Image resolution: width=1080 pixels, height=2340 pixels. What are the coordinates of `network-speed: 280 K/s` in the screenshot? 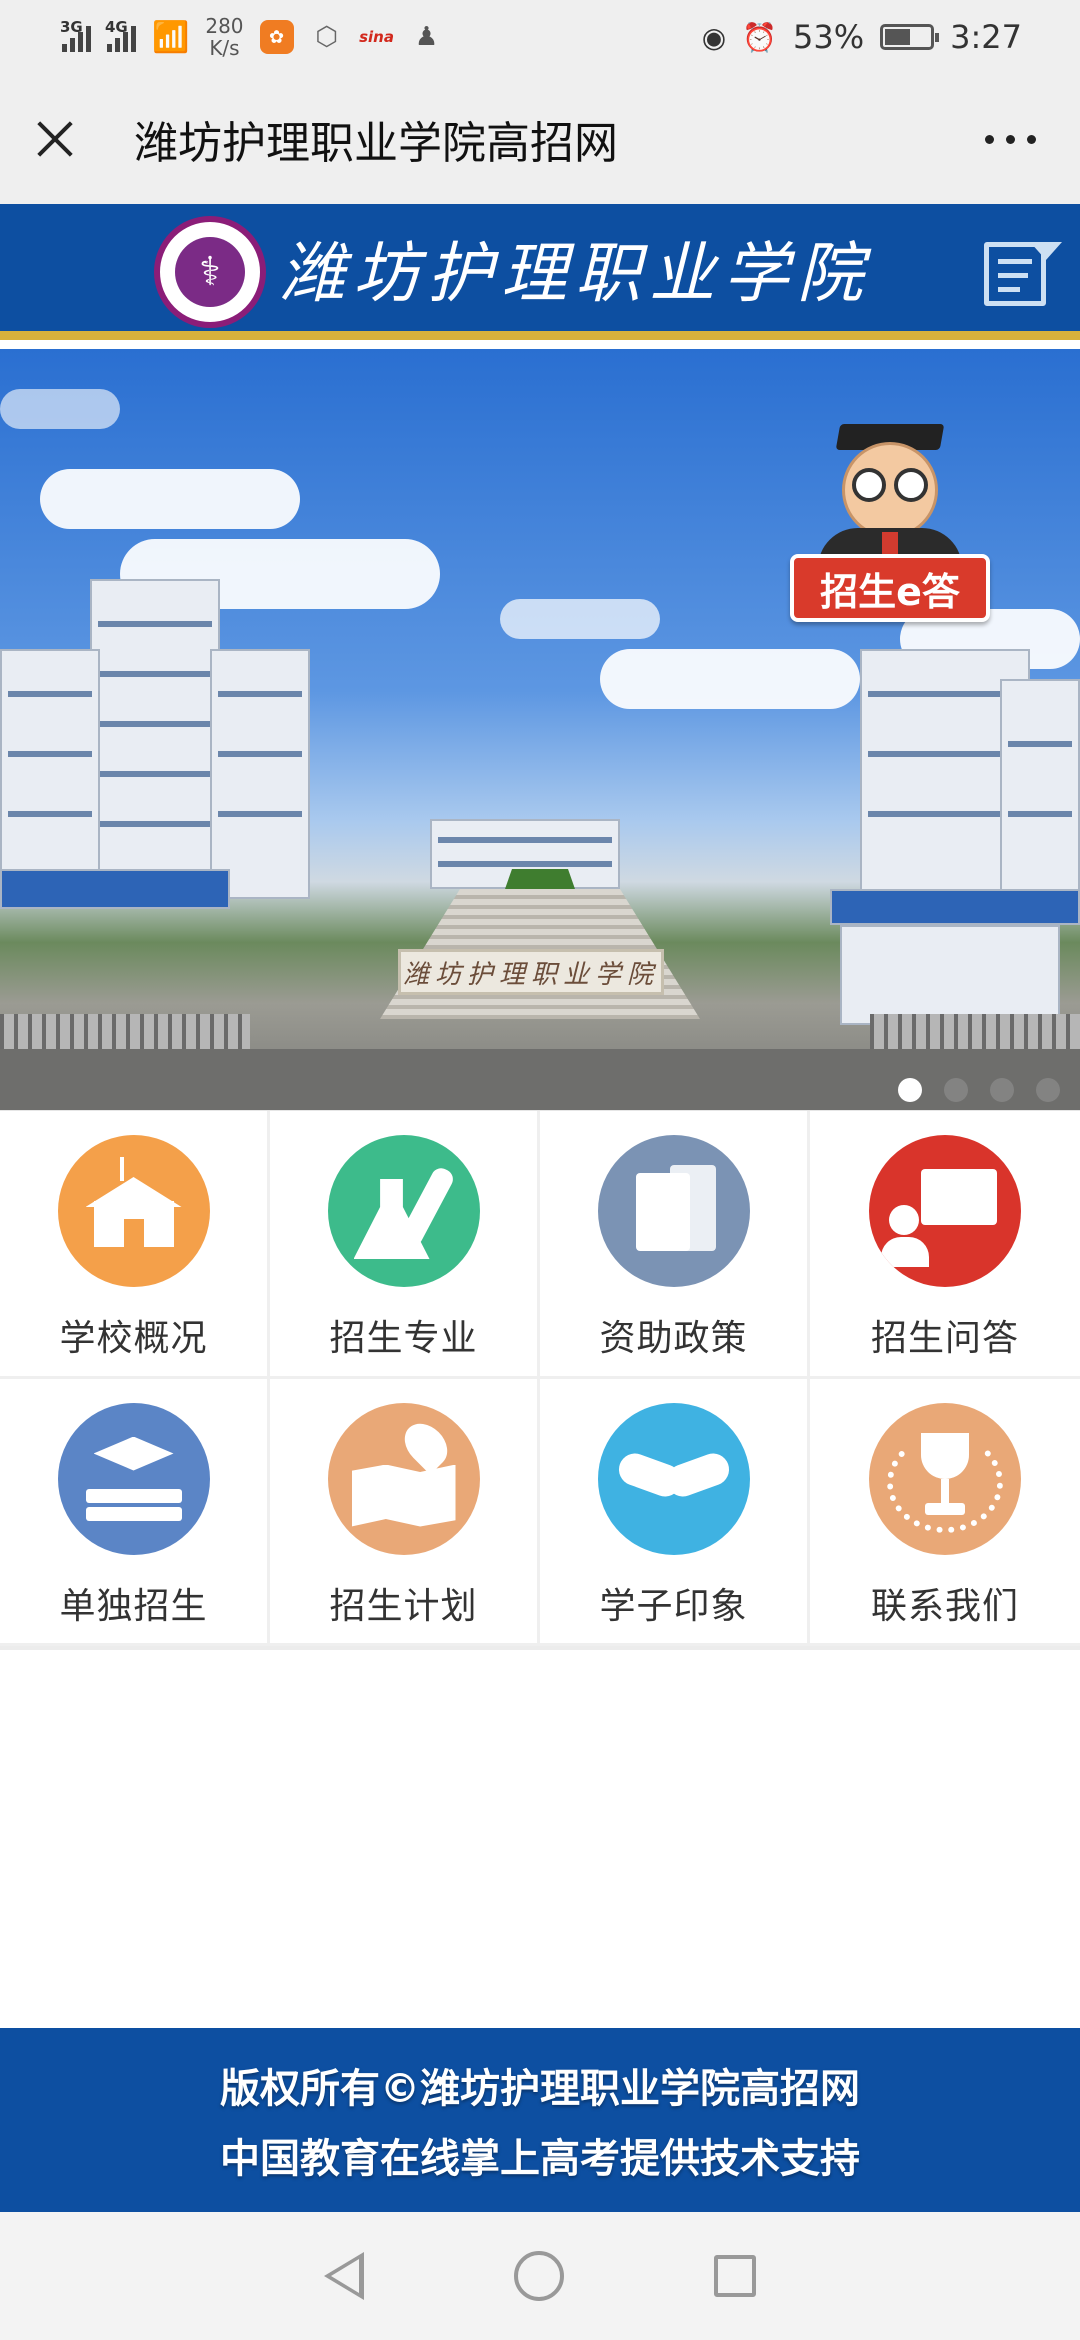 It's located at (224, 37).